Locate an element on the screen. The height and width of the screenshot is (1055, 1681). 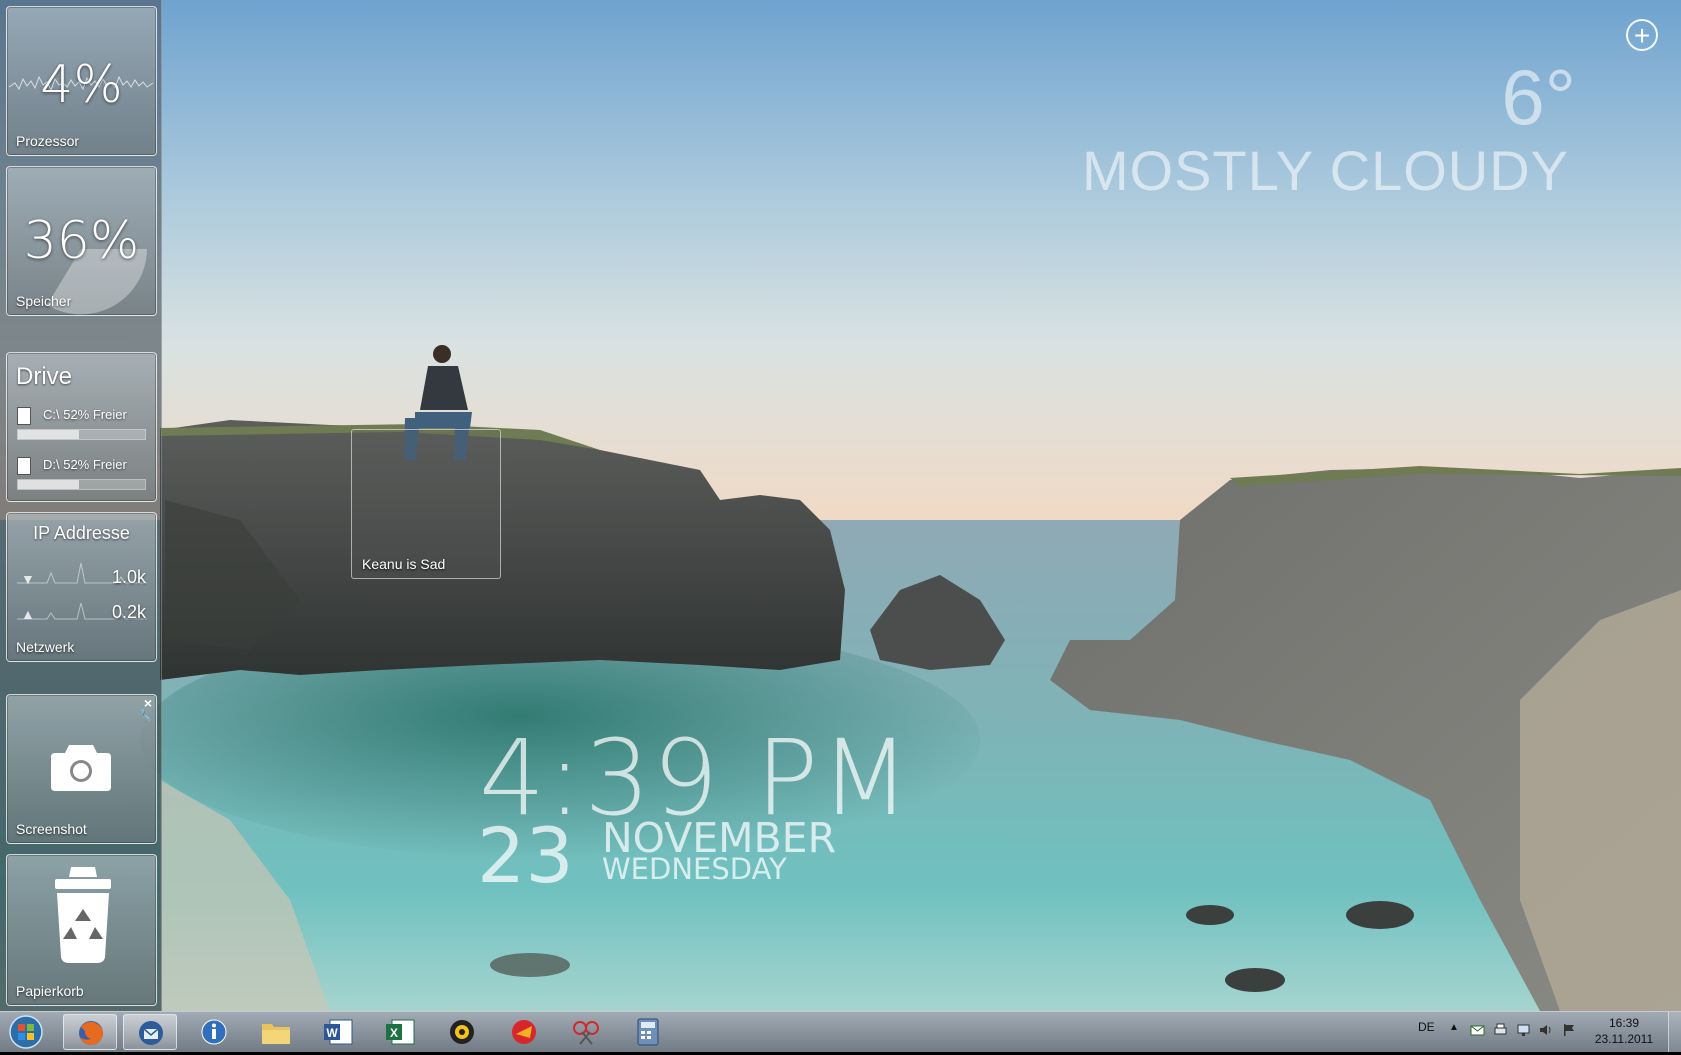
drive-row-c: C:\ 52% Freier is located at coordinates (81, 422).